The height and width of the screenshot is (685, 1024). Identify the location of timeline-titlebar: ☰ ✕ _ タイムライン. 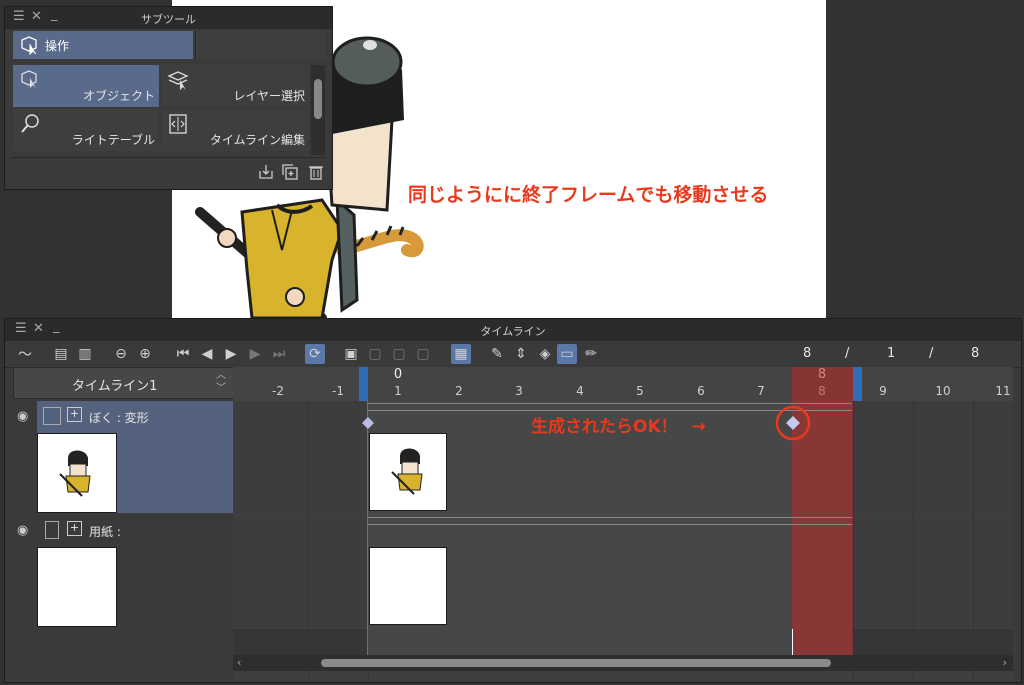
(513, 330).